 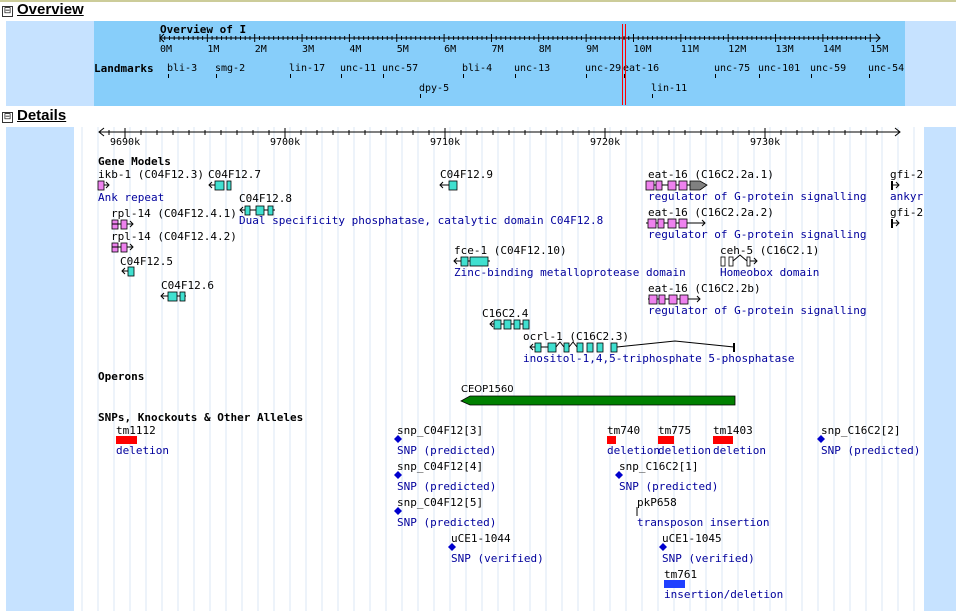 What do you see at coordinates (723, 595) in the screenshot?
I see `allele-tm761-desc: insertion/deletion` at bounding box center [723, 595].